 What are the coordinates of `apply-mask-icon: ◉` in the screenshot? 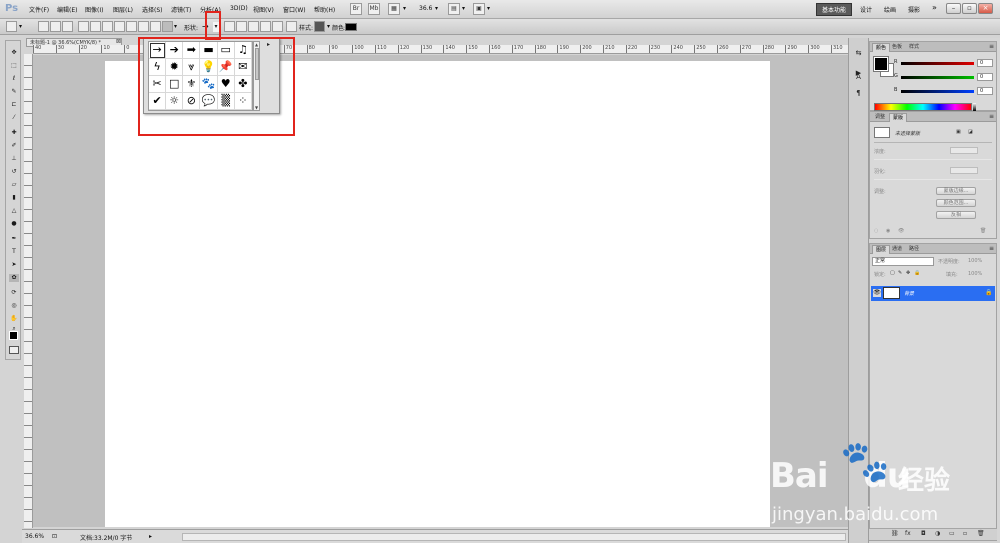 It's located at (888, 231).